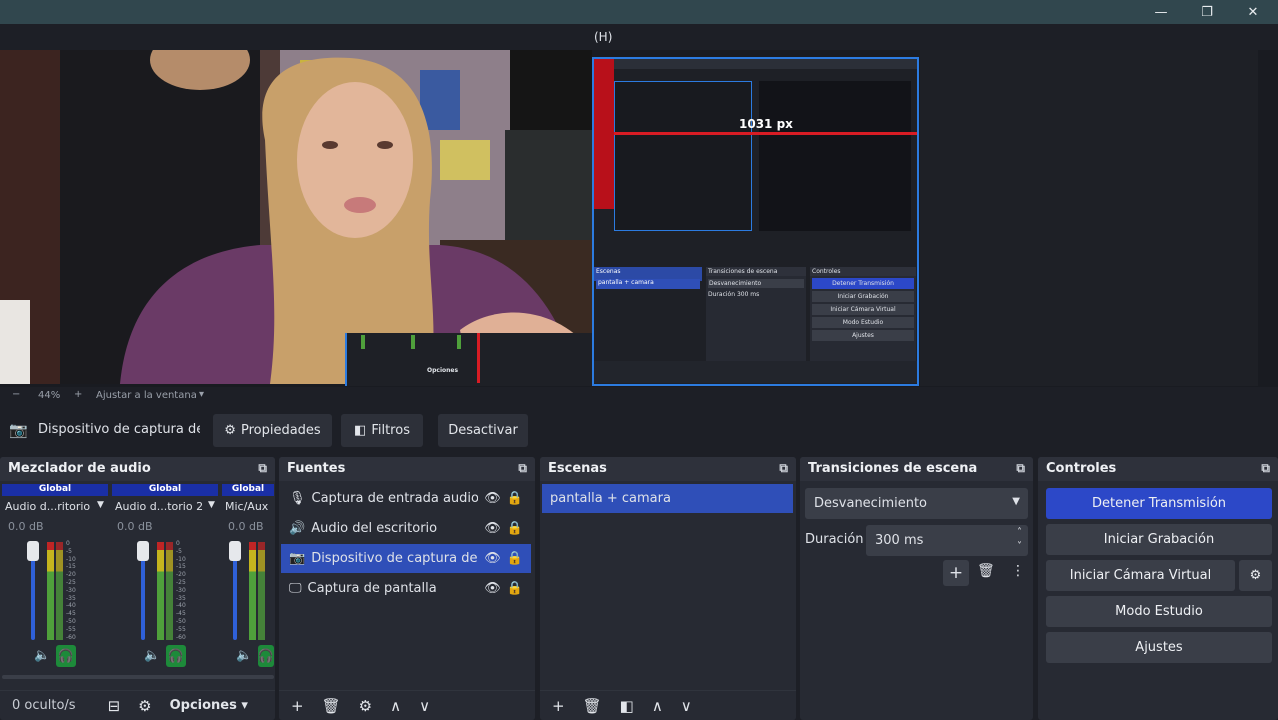 This screenshot has height=720, width=1278. Describe the element at coordinates (748, 294) in the screenshot. I see `nested-duration-value: 300 ms` at that location.